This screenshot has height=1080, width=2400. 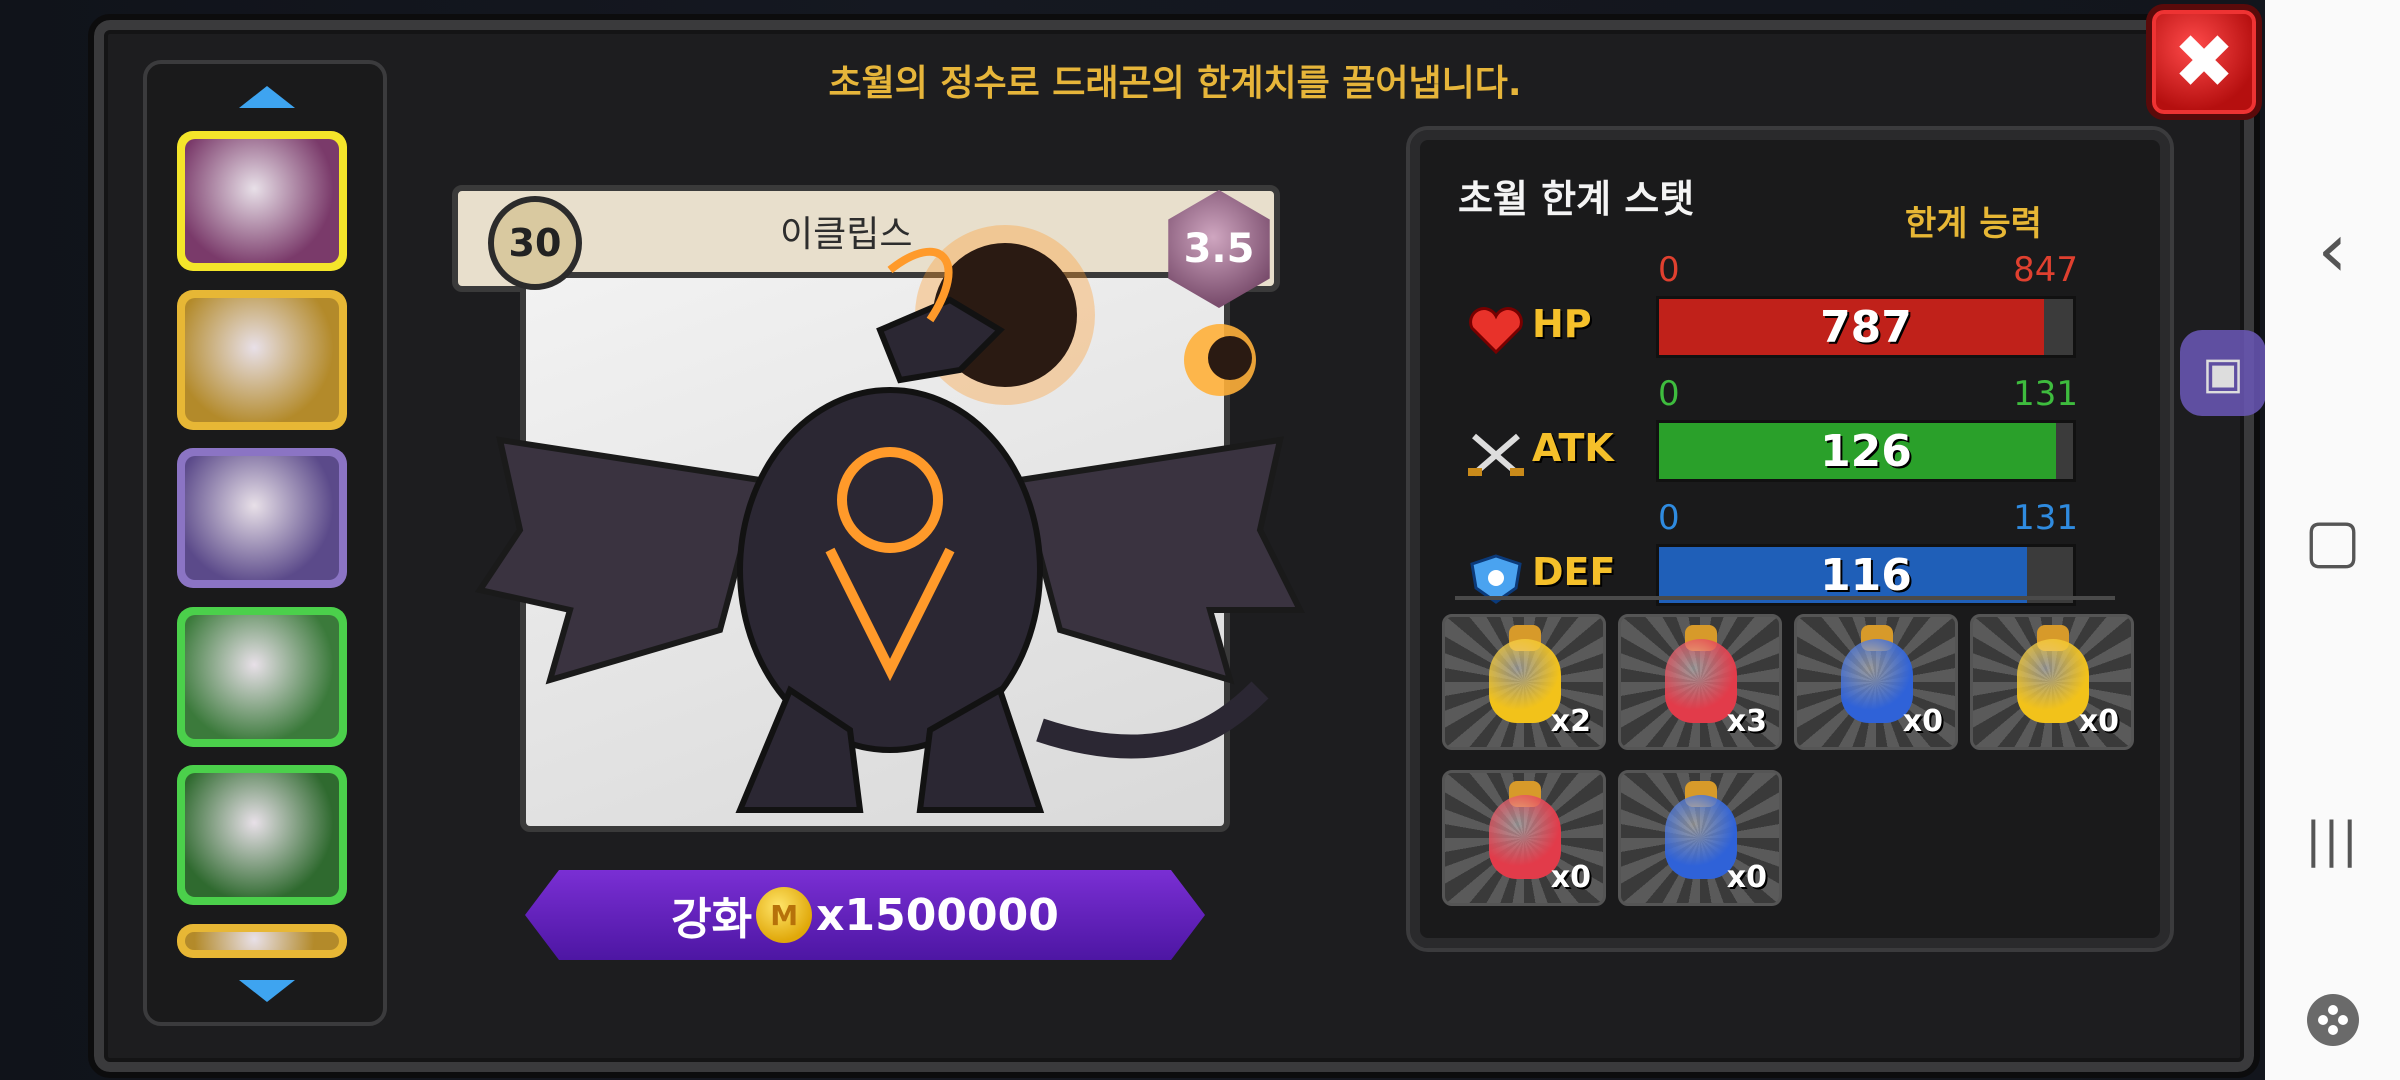 I want to click on stat-max: 847, so click(x=2045, y=270).